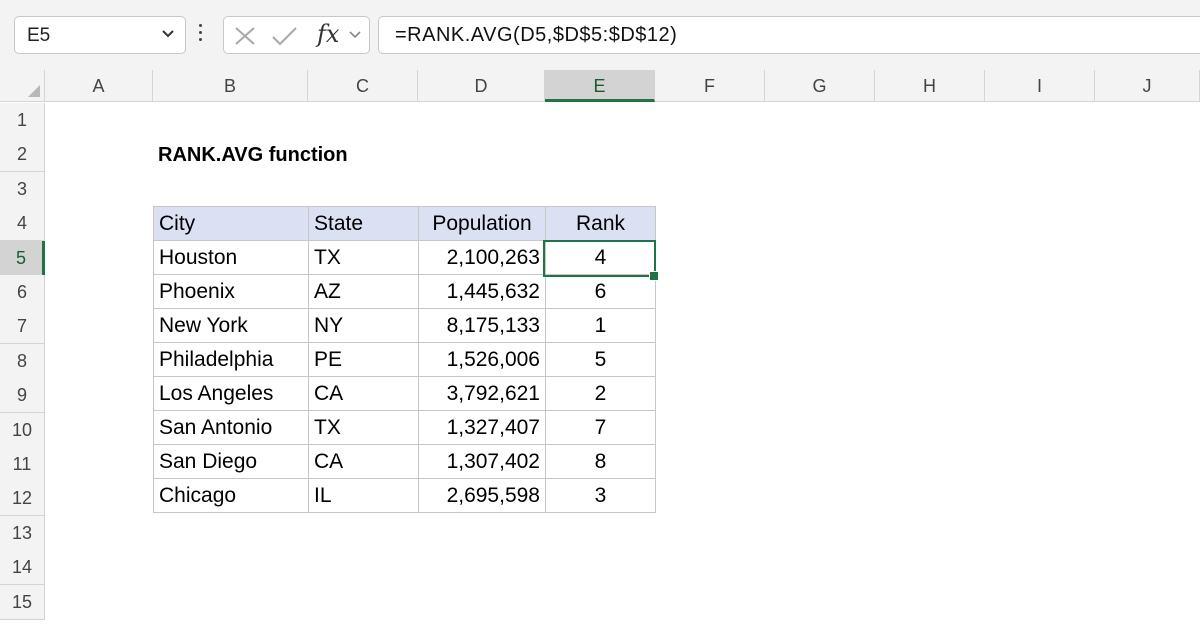 This screenshot has height=630, width=1200. What do you see at coordinates (789, 35) in the screenshot?
I see `formula-input: =RANK.AVG(D5,$D$5:$D$12)` at bounding box center [789, 35].